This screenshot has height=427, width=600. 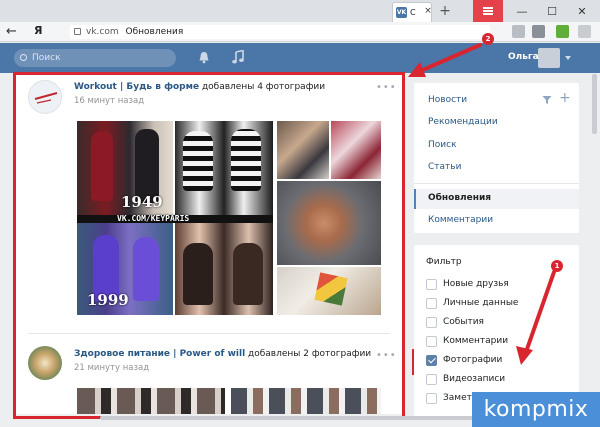 I want to click on annotation-badge-1: 1, so click(x=557, y=266).